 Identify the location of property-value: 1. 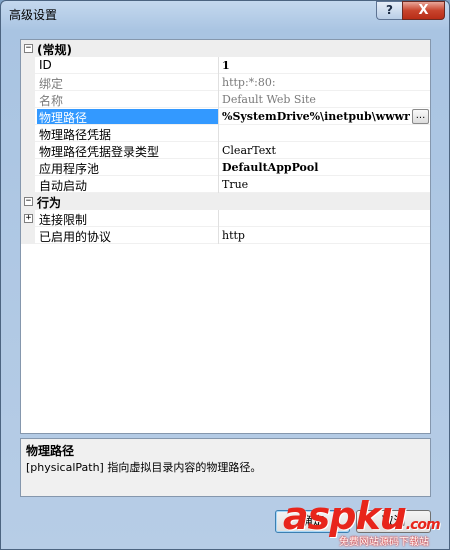
(317, 65).